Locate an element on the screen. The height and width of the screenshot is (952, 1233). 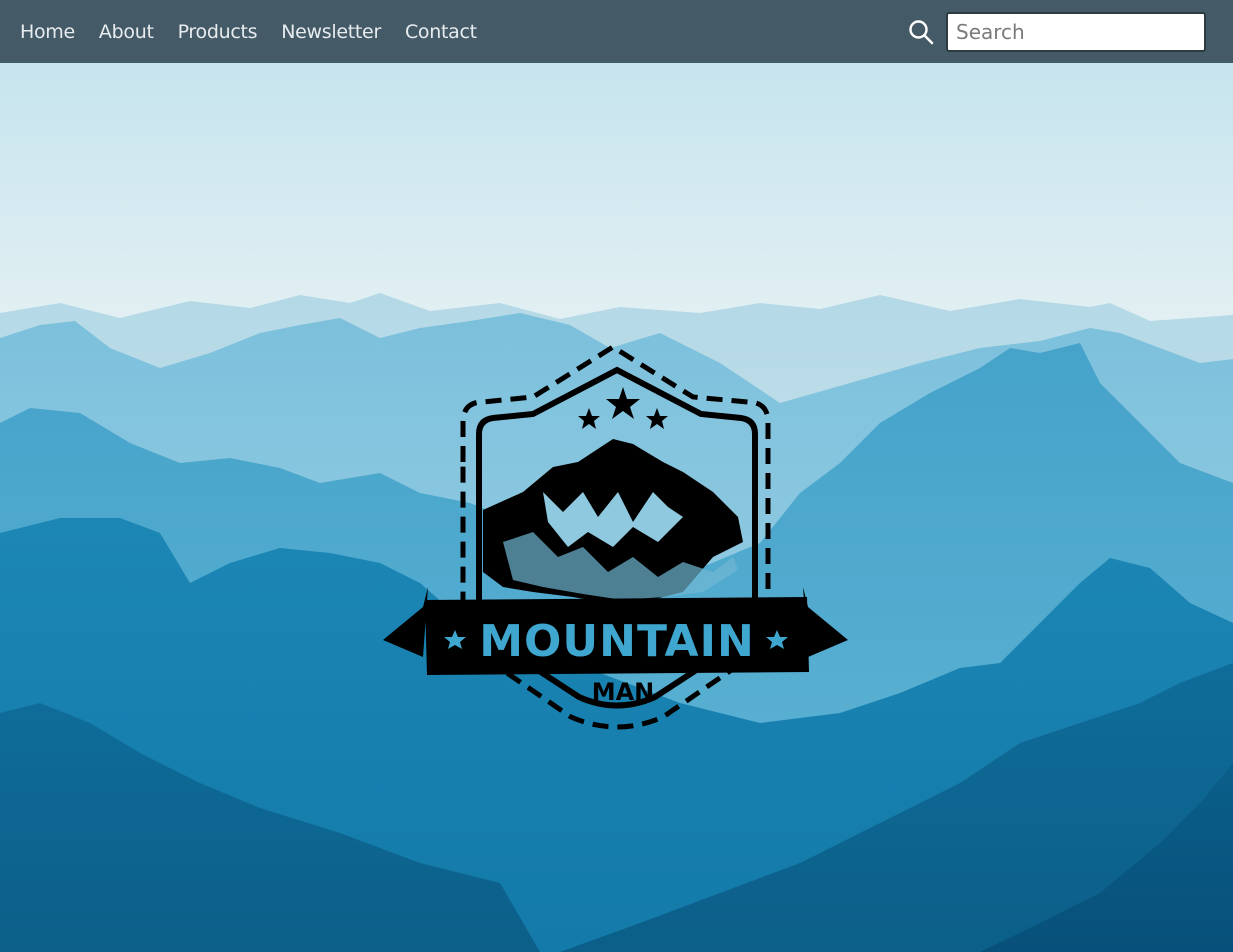
nav-products-link: Products is located at coordinates (218, 32).